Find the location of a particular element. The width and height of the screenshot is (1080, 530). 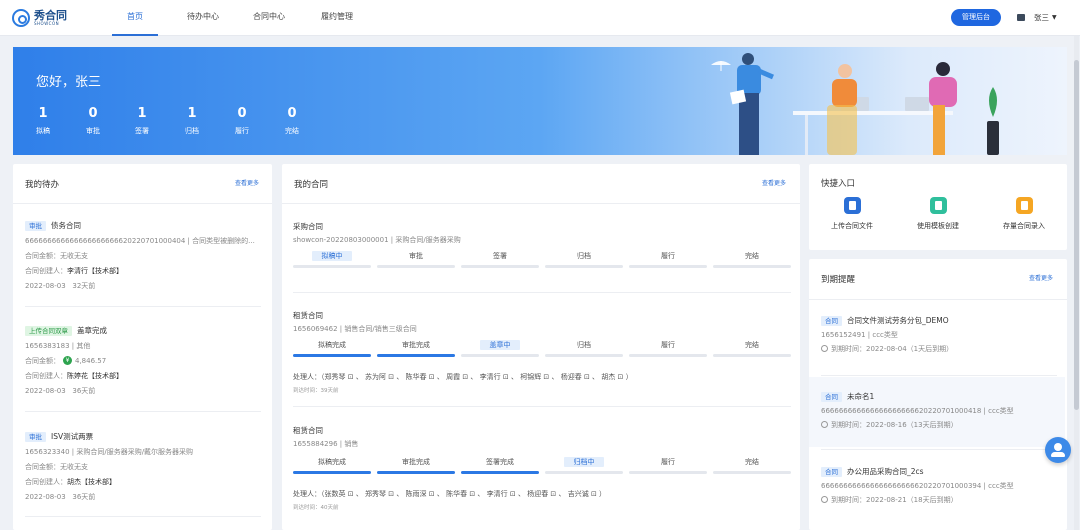

stat-label: 归档 is located at coordinates (192, 131).